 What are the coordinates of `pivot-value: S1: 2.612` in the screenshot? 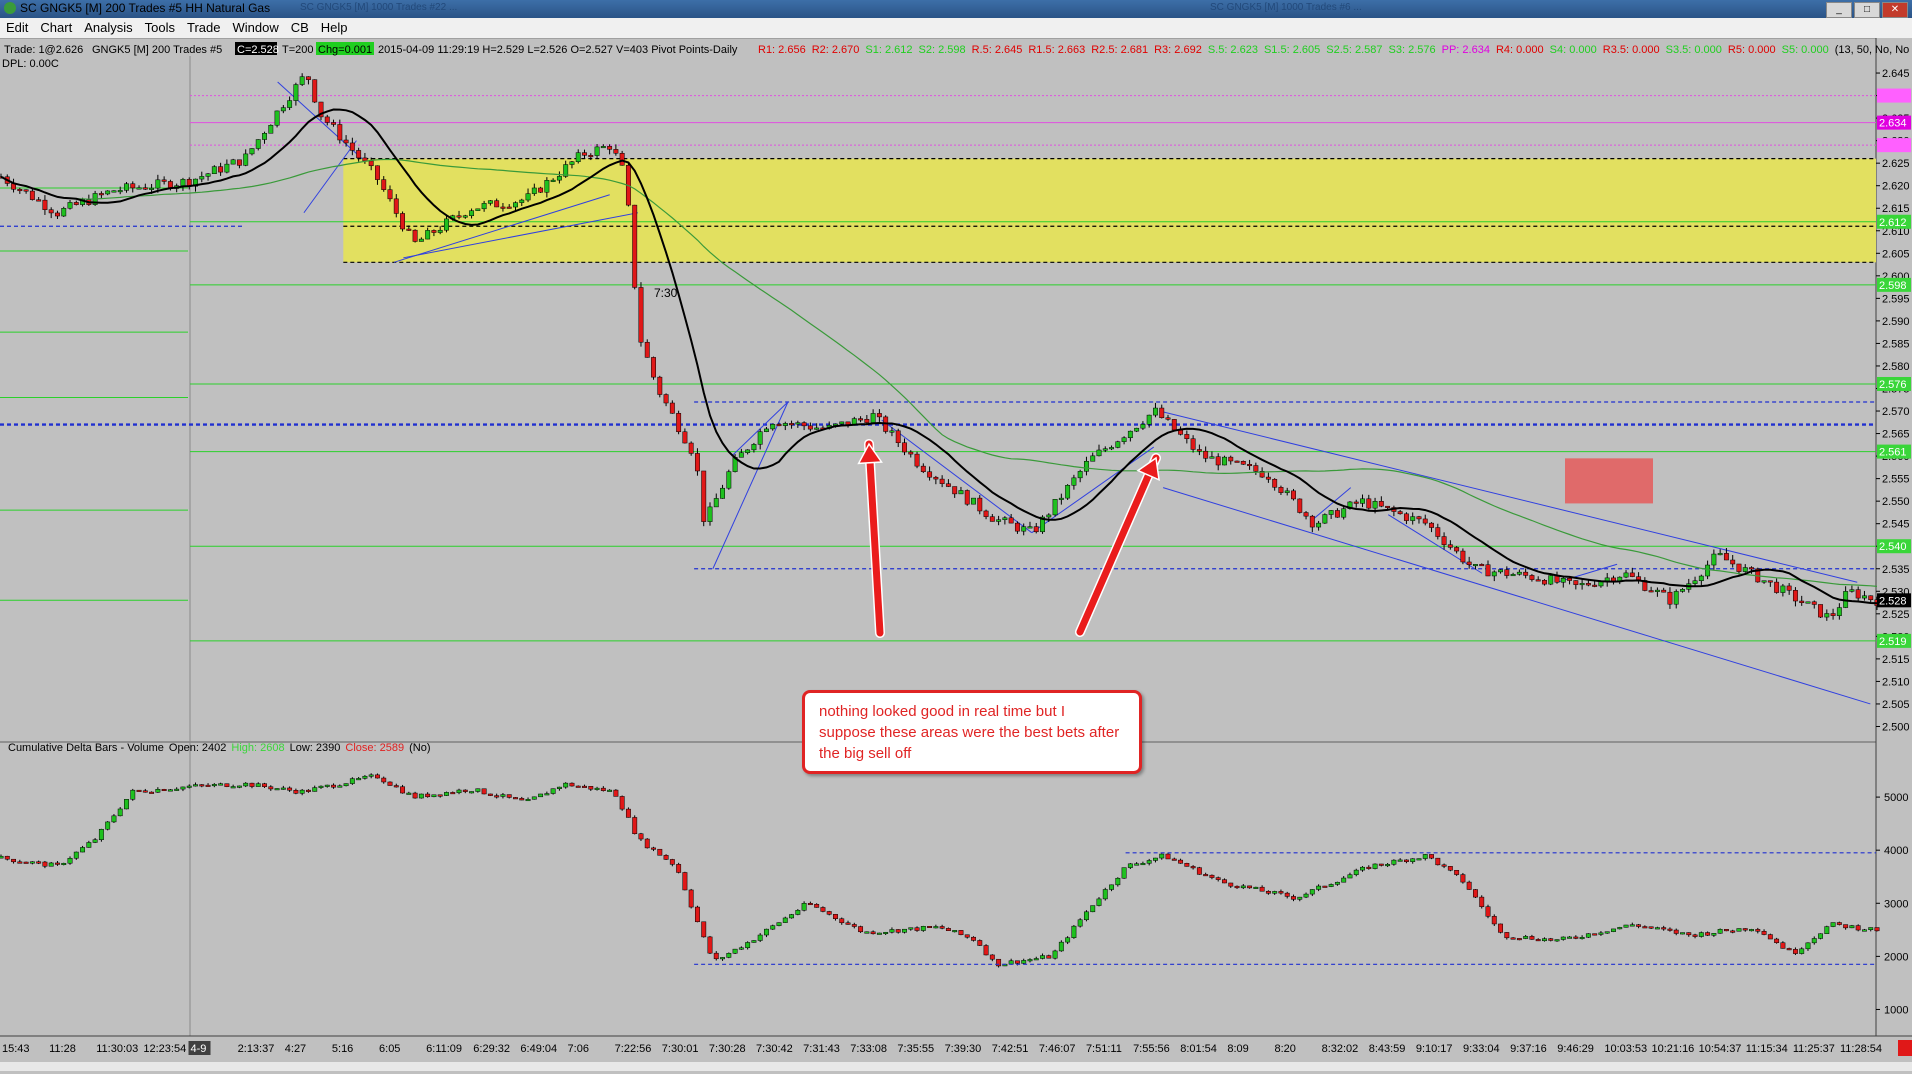 It's located at (888, 50).